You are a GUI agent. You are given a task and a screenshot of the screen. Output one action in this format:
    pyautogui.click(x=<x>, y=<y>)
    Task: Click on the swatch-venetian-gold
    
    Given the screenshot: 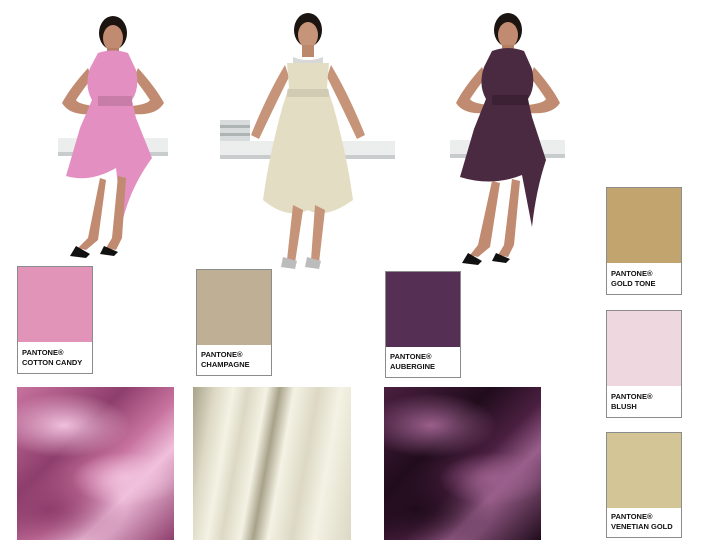 What is the action you would take?
    pyautogui.click(x=644, y=470)
    